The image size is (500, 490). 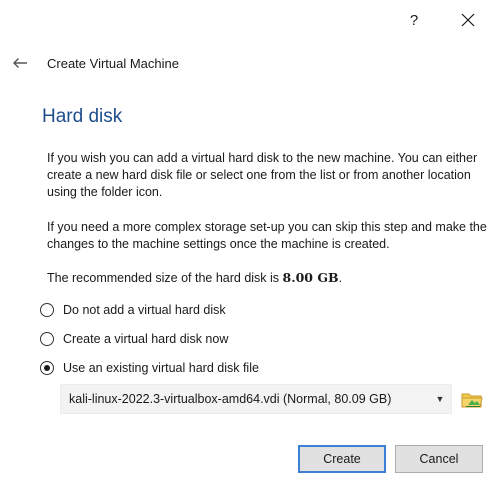 I want to click on create-button: Create, so click(x=342, y=459).